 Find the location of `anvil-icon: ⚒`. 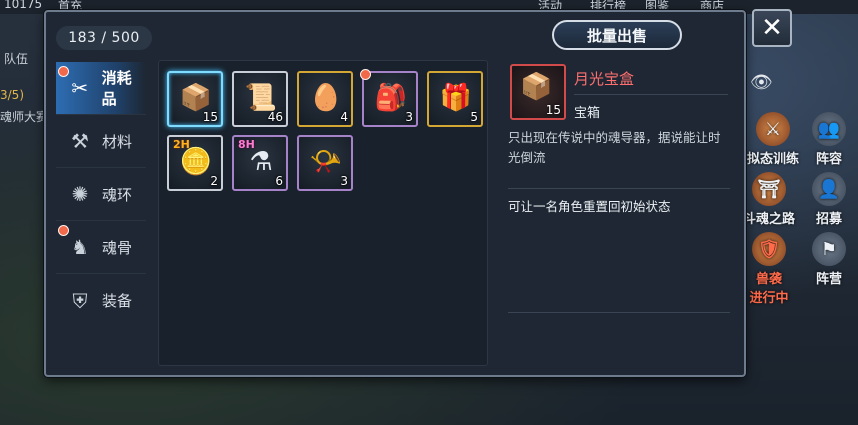

anvil-icon: ⚒ is located at coordinates (80, 141).